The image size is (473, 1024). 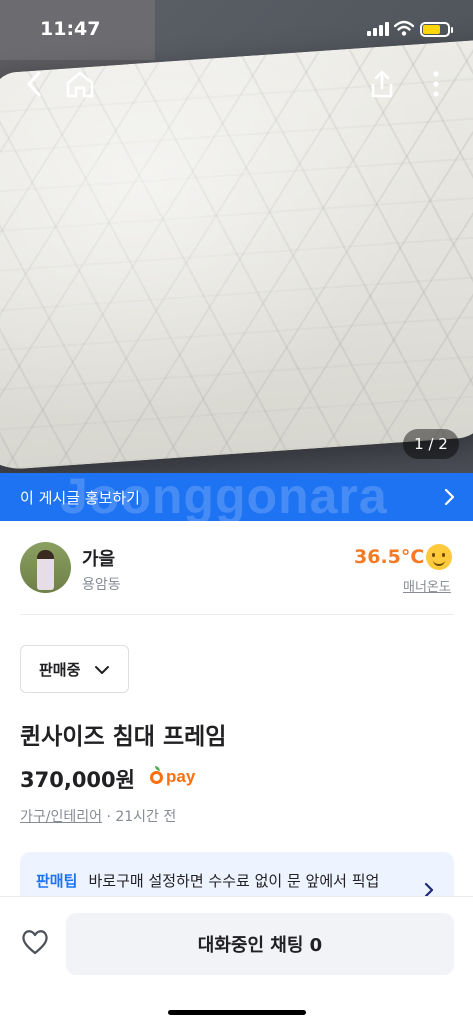 What do you see at coordinates (77, 780) in the screenshot?
I see `listing-price: 370,000원` at bounding box center [77, 780].